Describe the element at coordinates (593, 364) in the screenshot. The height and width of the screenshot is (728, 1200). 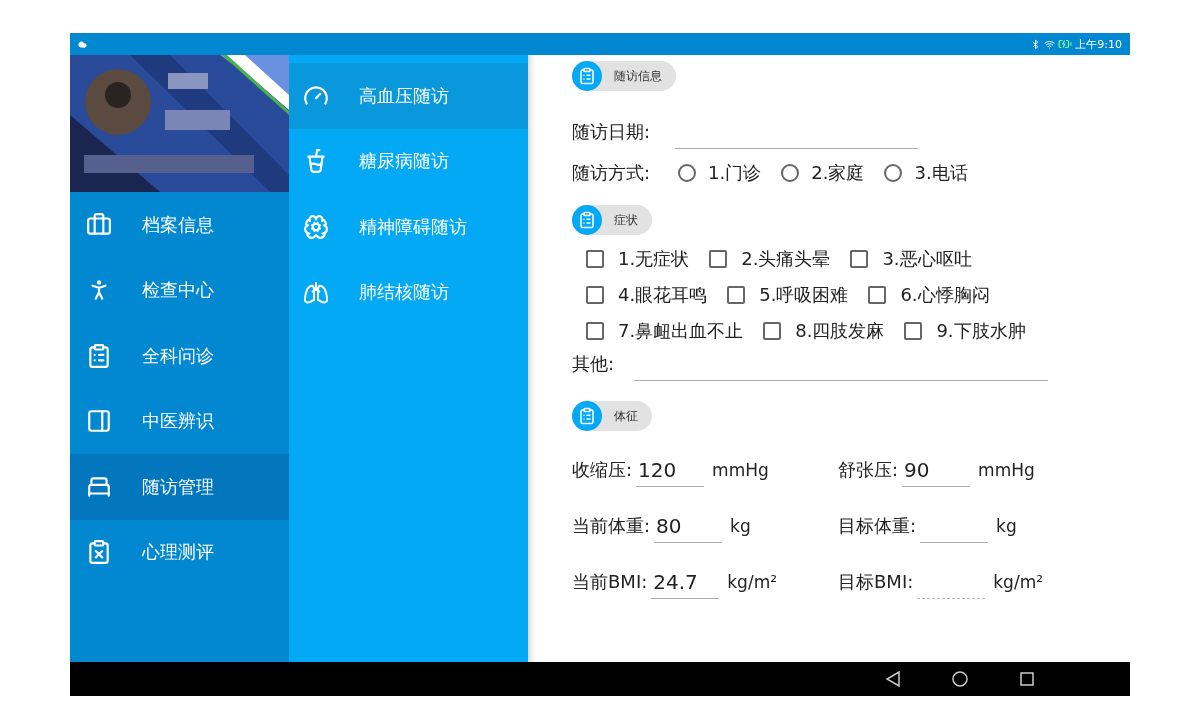
I see `field-label: 其他:` at that location.